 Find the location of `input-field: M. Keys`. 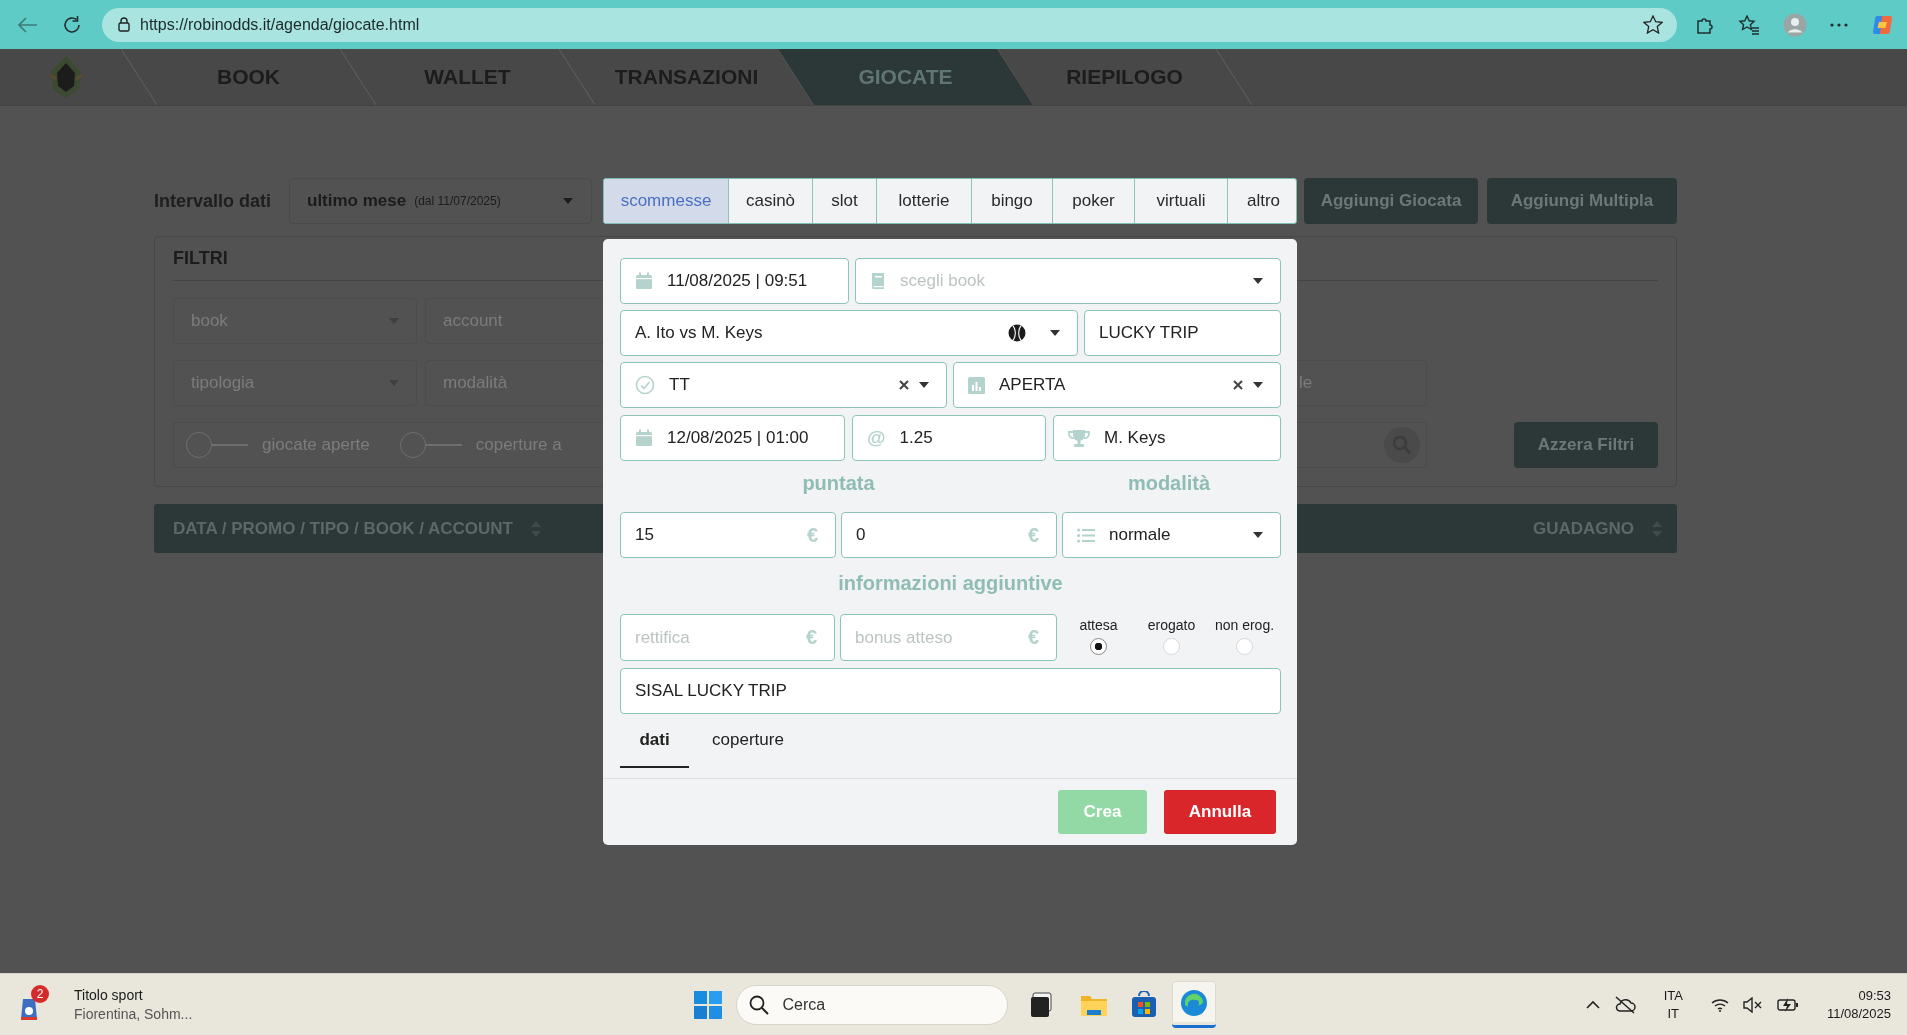

input-field: M. Keys is located at coordinates (1167, 438).